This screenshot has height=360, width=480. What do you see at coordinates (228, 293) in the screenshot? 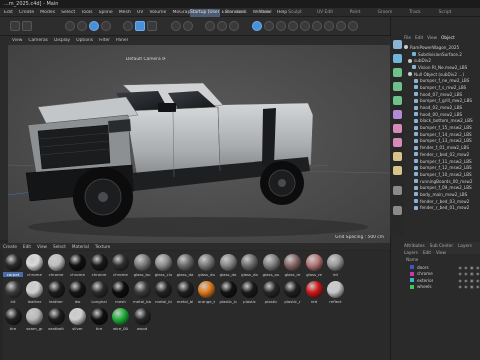
I see `material-swatch: plastic_b` at bounding box center [228, 293].